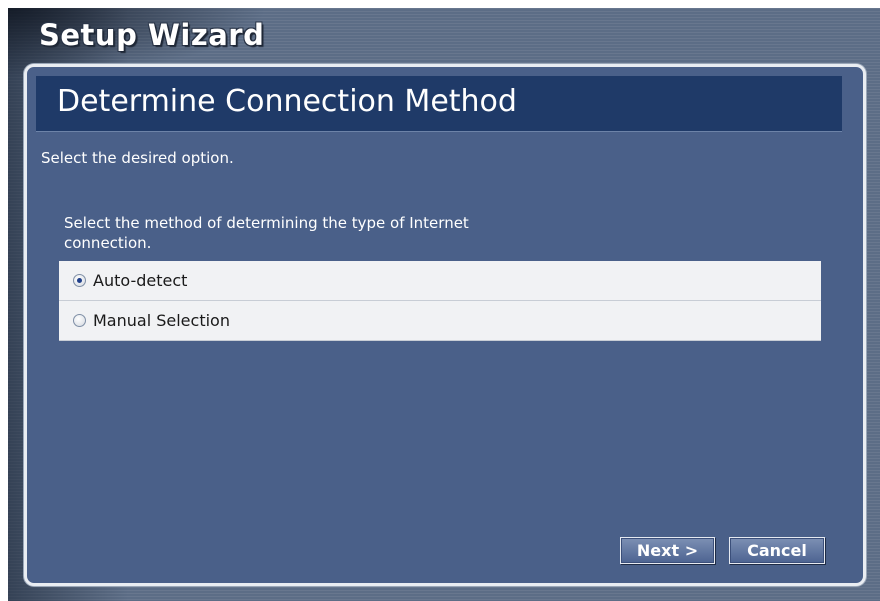 The width and height of the screenshot is (880, 601). What do you see at coordinates (287, 101) in the screenshot?
I see `panel-heading: Determine Connection Method` at bounding box center [287, 101].